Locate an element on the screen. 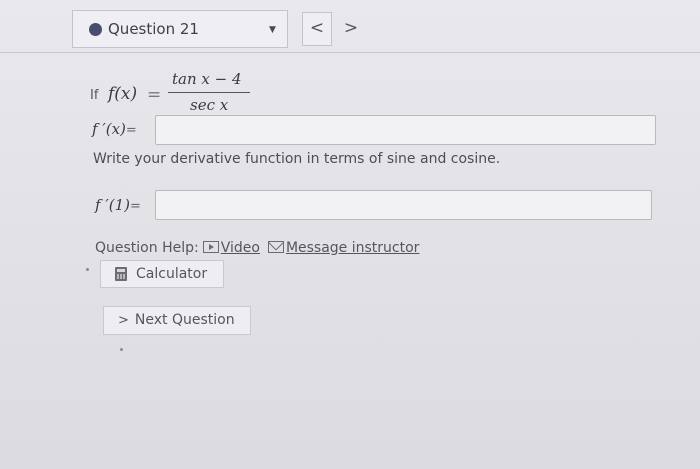 The image size is (700, 469). video-link: Video is located at coordinates (240, 248).